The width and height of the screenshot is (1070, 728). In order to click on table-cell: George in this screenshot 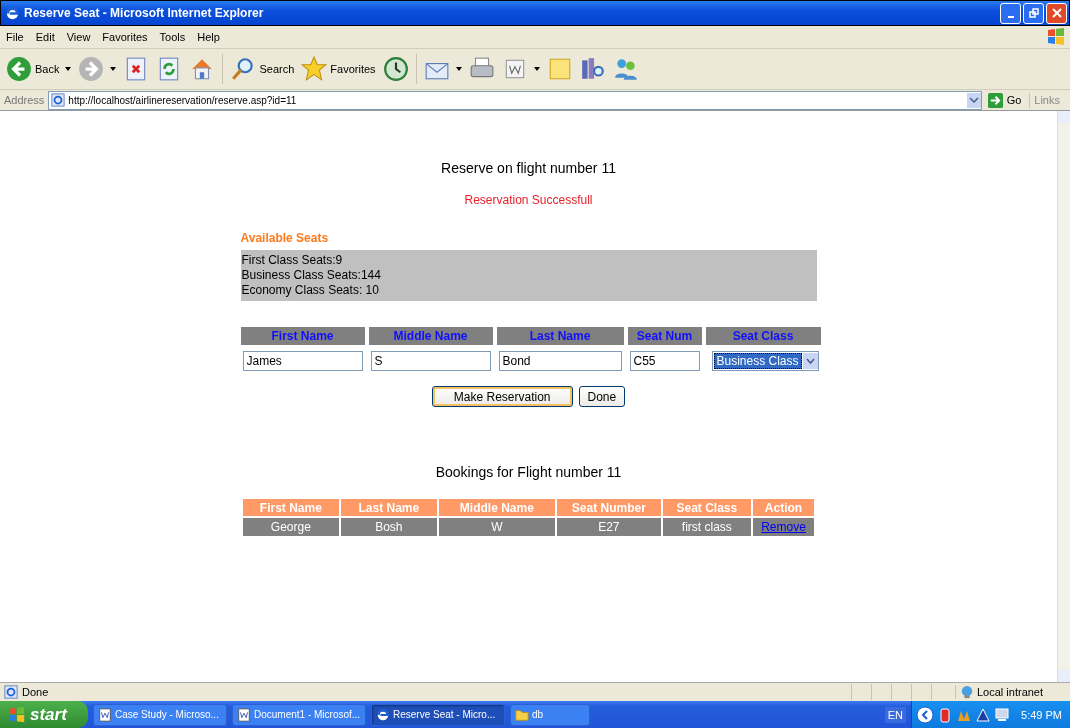, I will do `click(290, 527)`.